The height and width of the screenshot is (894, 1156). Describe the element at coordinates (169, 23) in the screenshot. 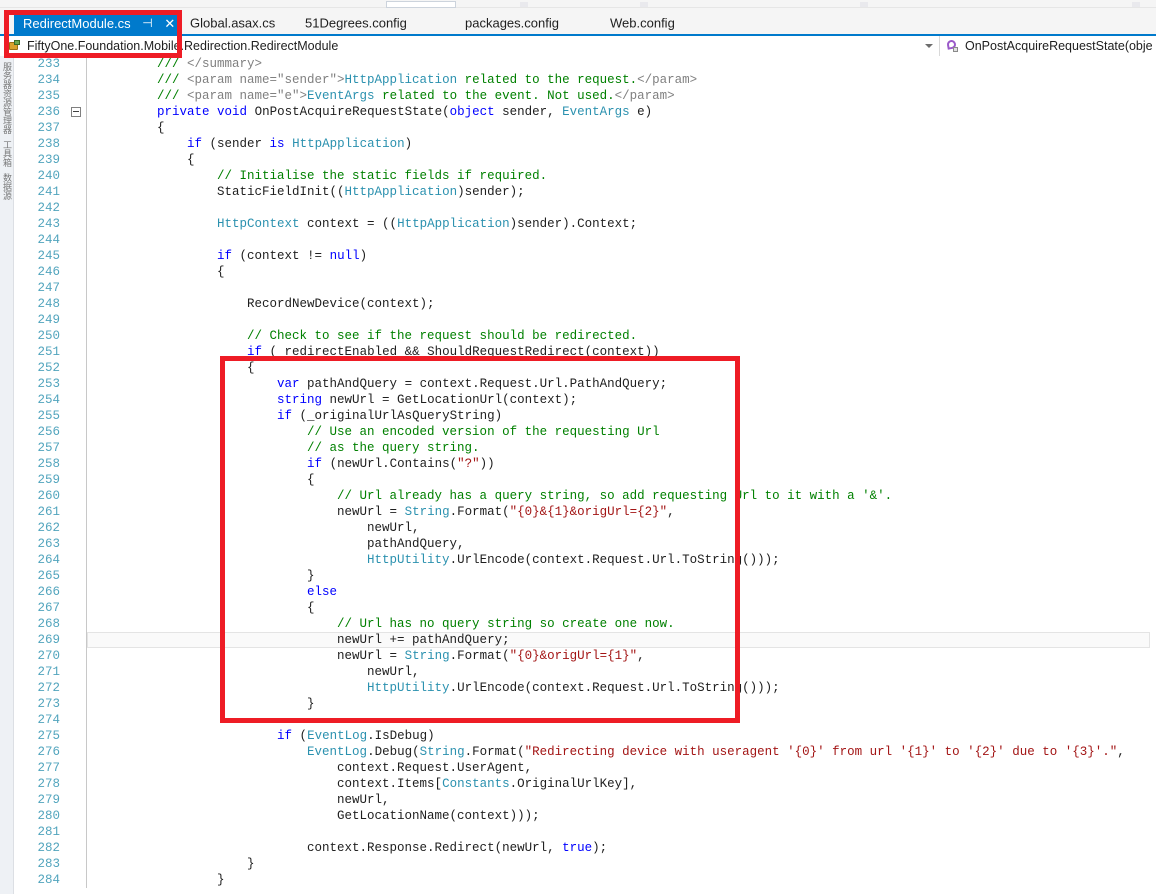

I see `close-icon: ✕` at that location.